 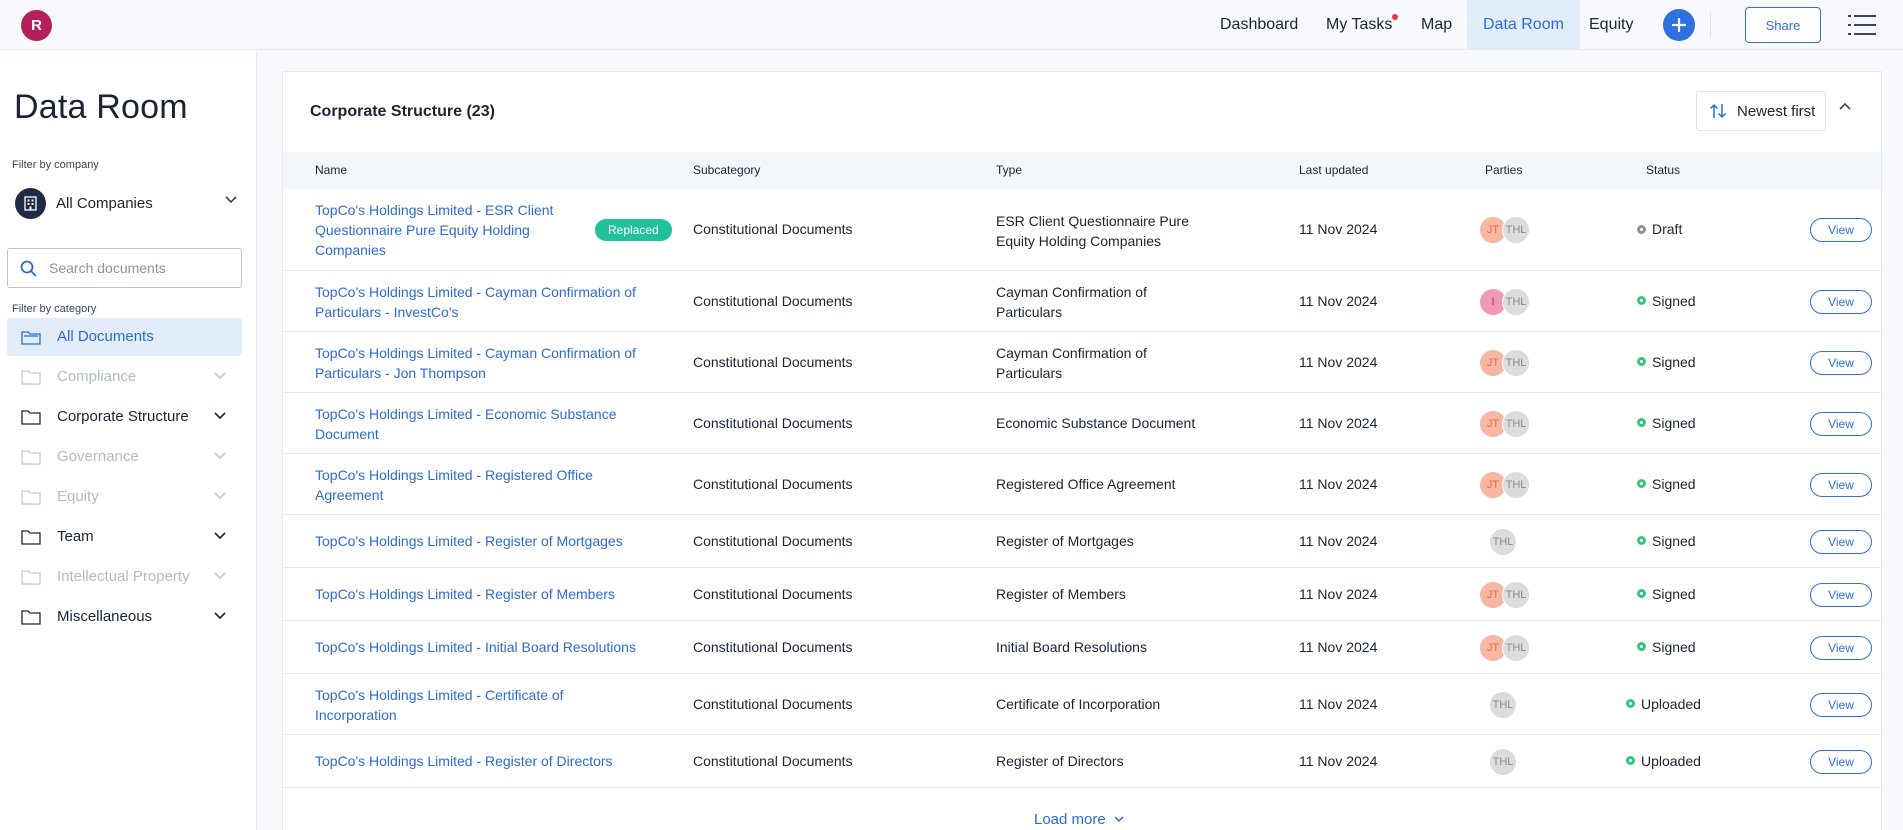 I want to click on column-parties: Parties, so click(x=1504, y=170).